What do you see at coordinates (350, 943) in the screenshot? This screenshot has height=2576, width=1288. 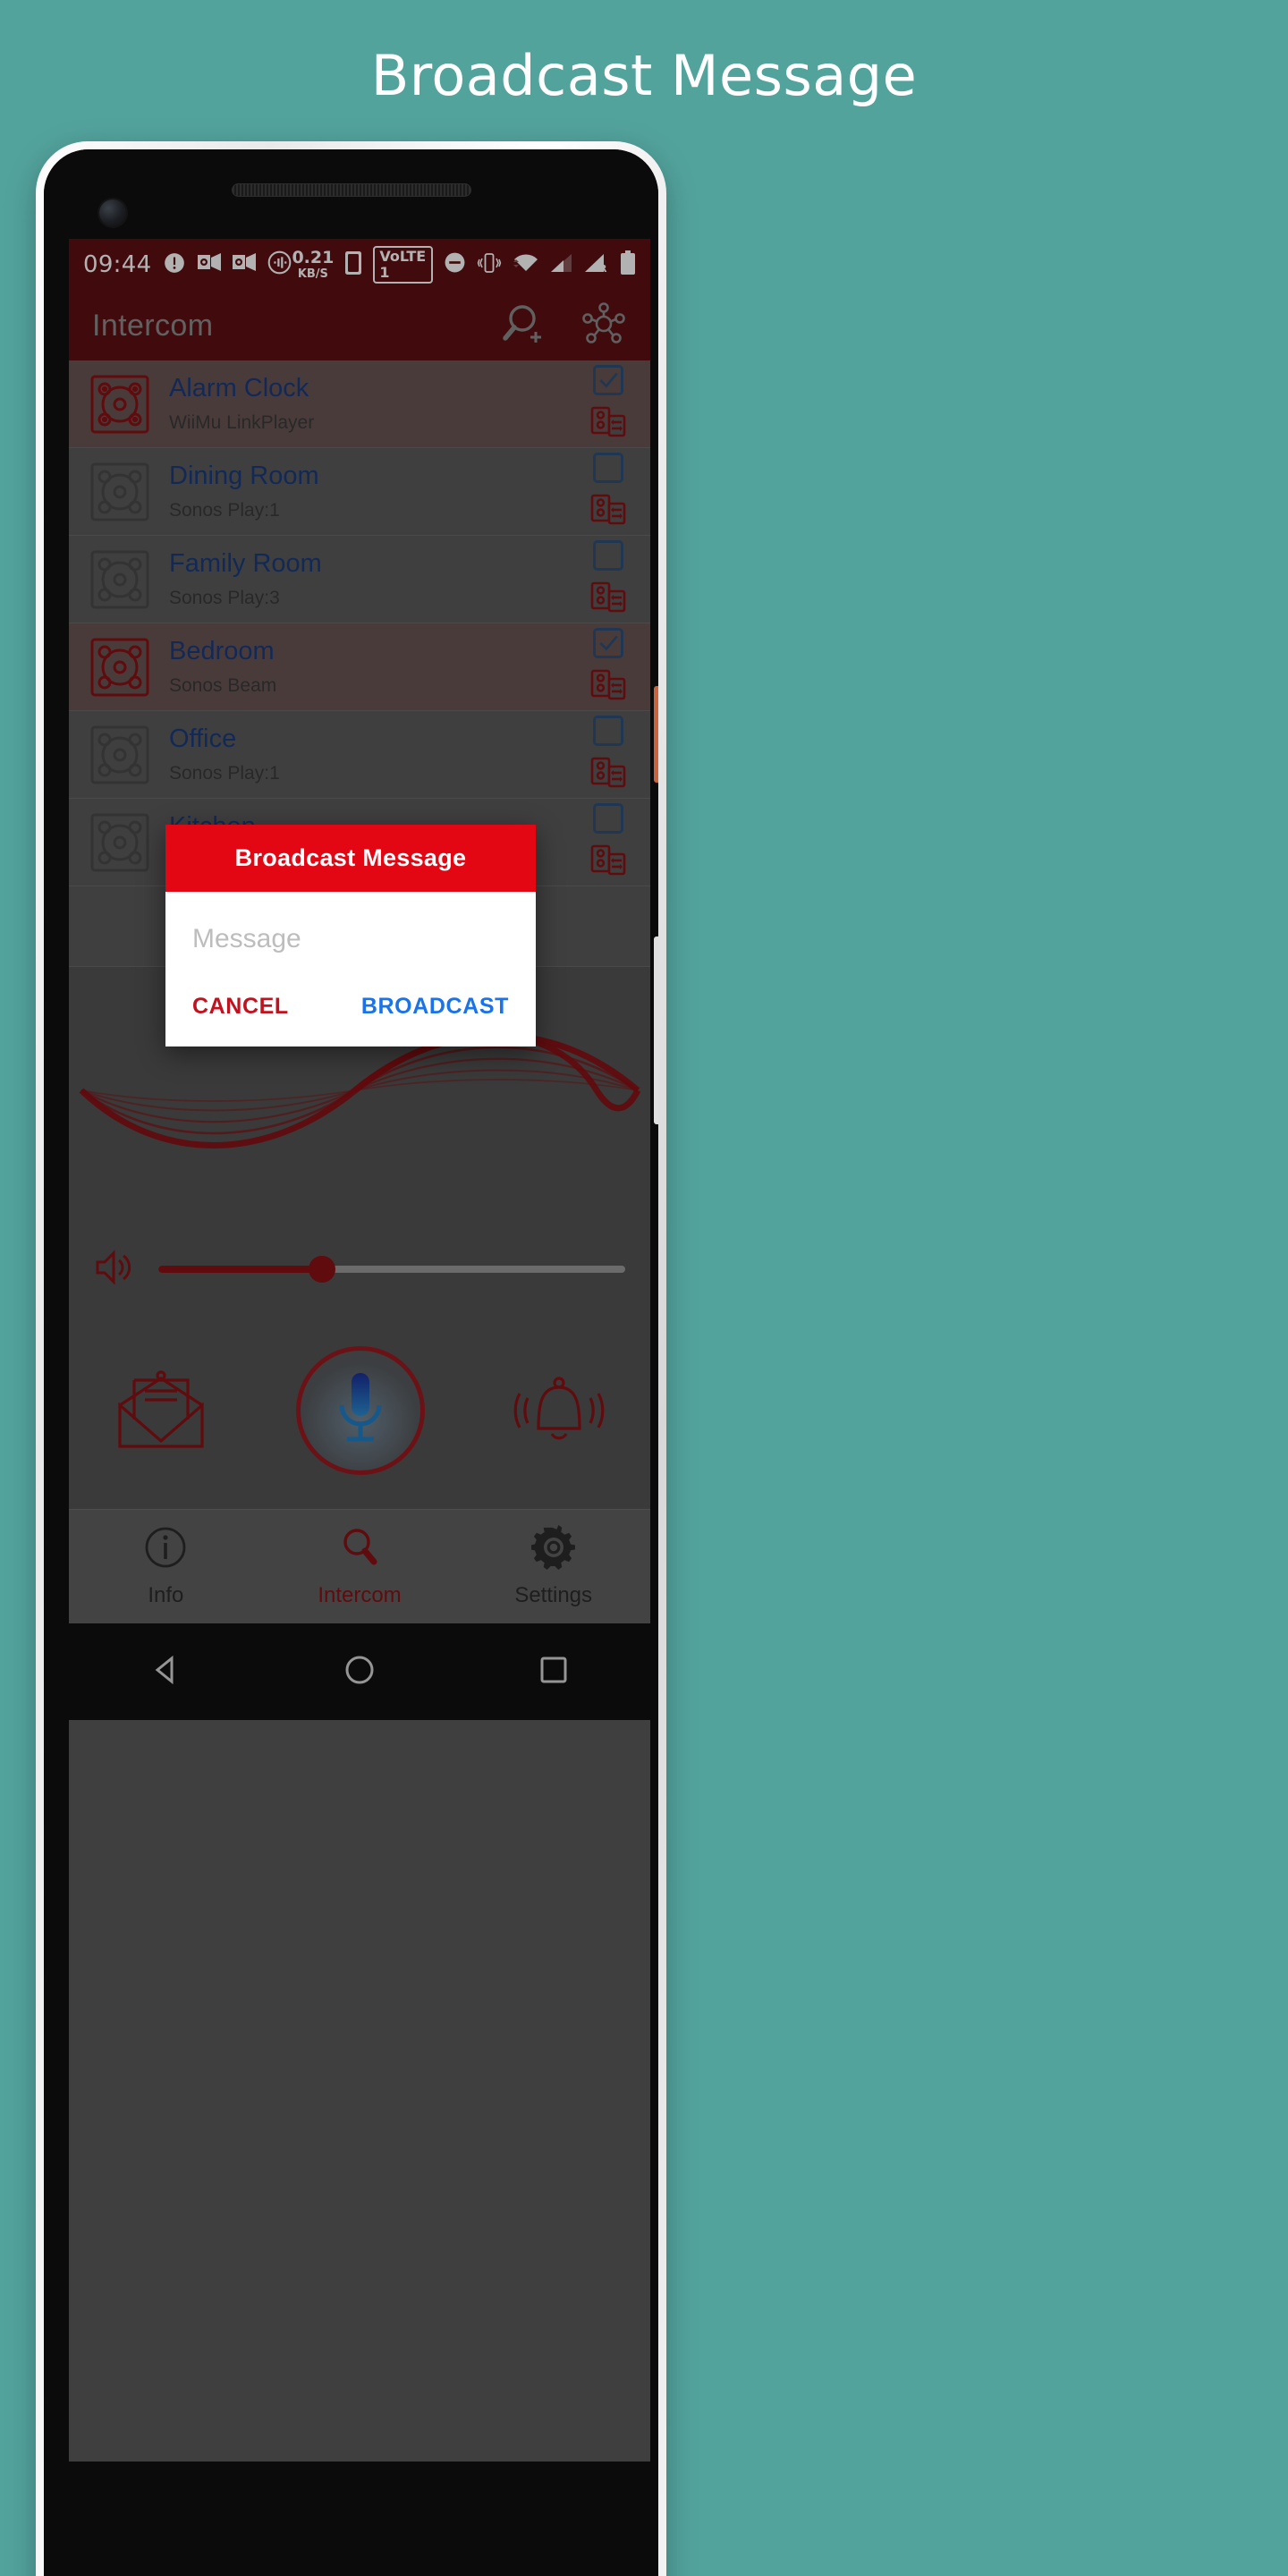 I see `message-input` at bounding box center [350, 943].